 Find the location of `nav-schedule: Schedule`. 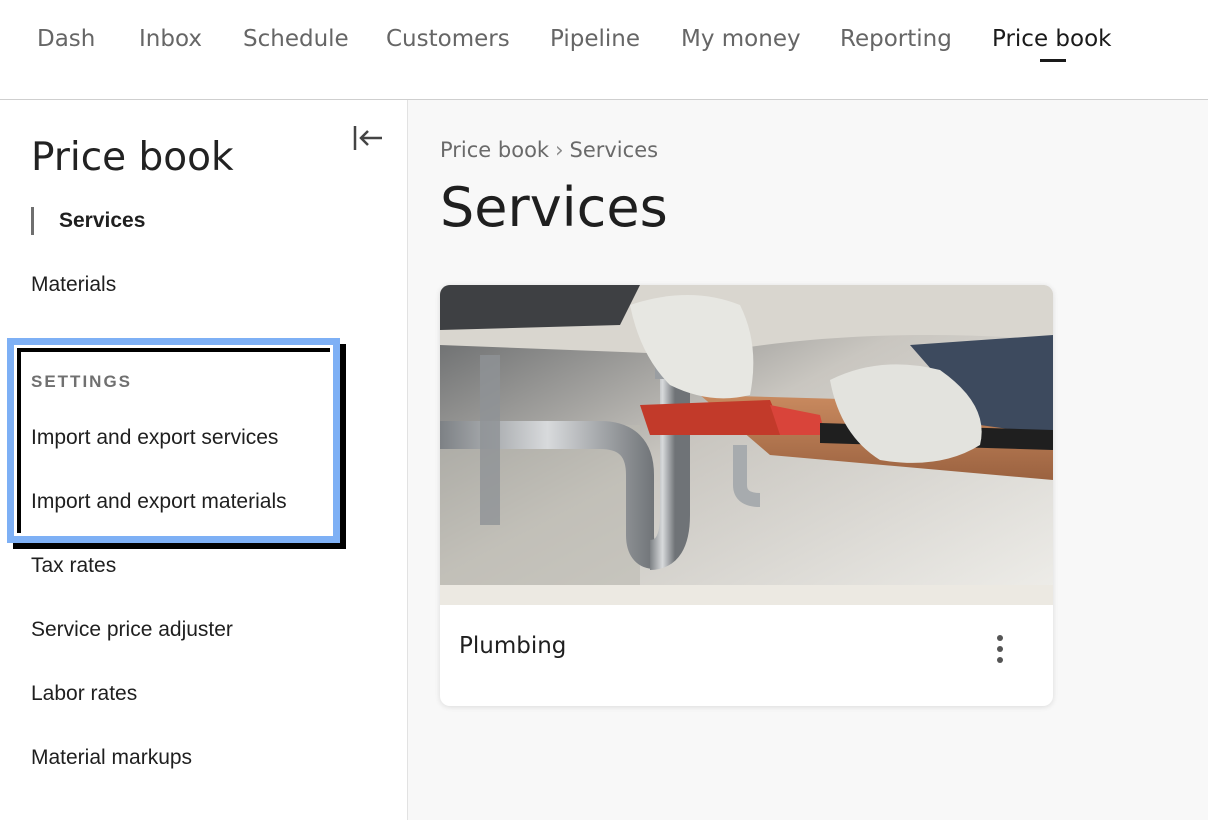

nav-schedule: Schedule is located at coordinates (296, 39).